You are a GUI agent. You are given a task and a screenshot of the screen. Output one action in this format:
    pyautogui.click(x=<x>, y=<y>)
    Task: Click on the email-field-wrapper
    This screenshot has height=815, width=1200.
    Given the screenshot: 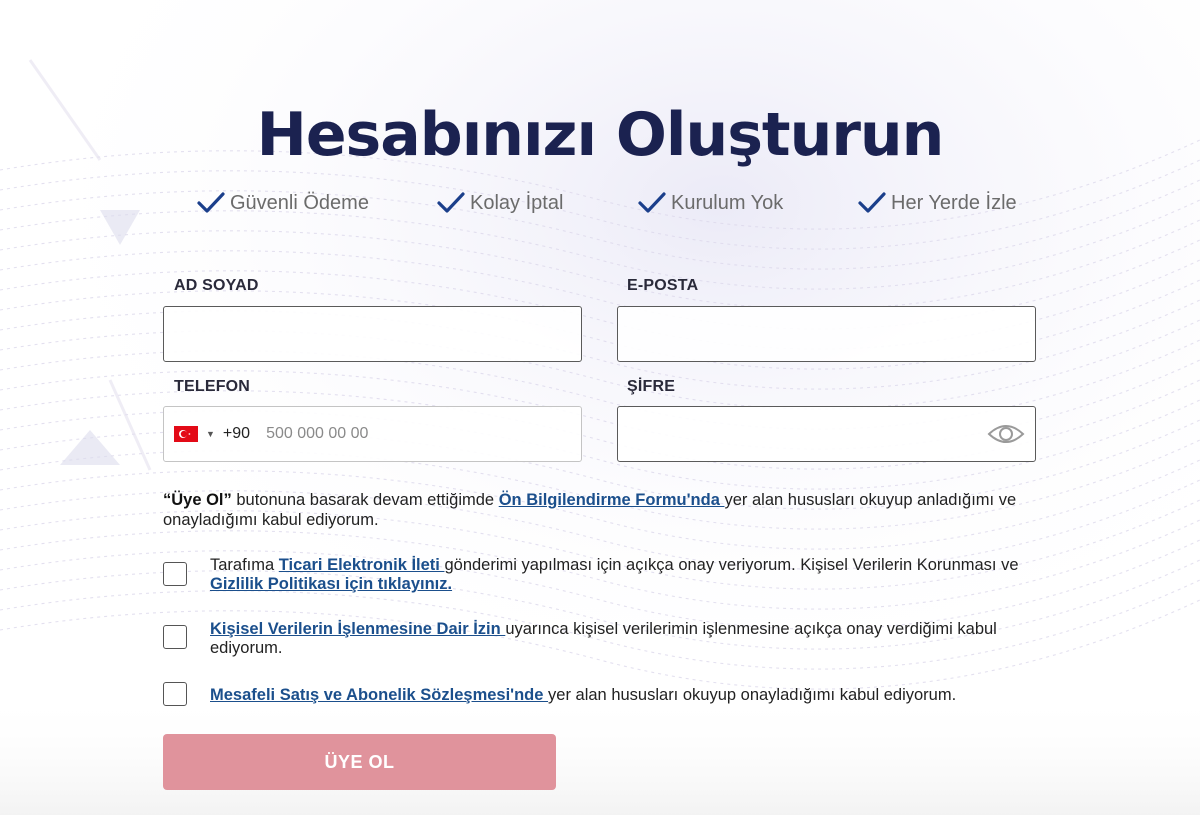 What is the action you would take?
    pyautogui.click(x=826, y=334)
    